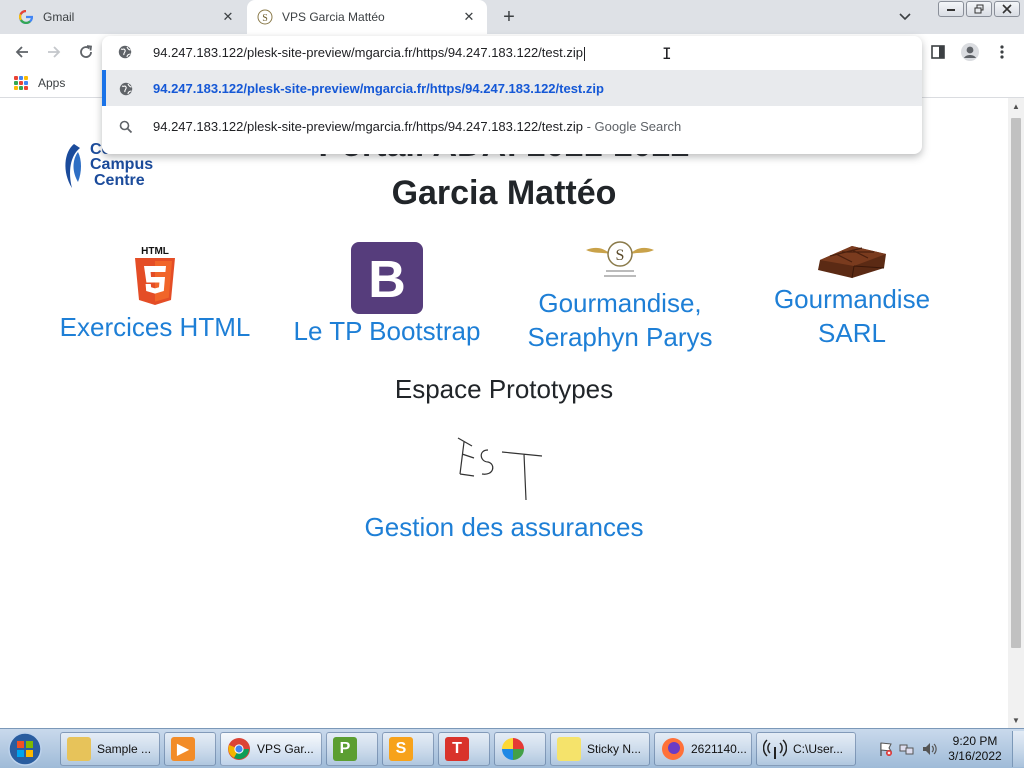  I want to click on windows-orb-icon, so click(25, 749).